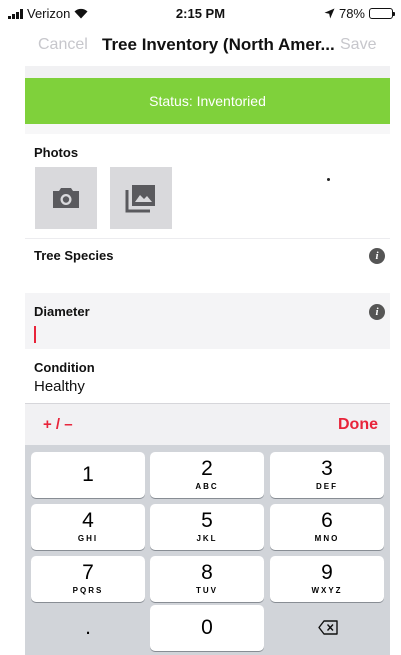 The height and width of the screenshot is (655, 401). I want to click on key-digit: 4, so click(88, 520).